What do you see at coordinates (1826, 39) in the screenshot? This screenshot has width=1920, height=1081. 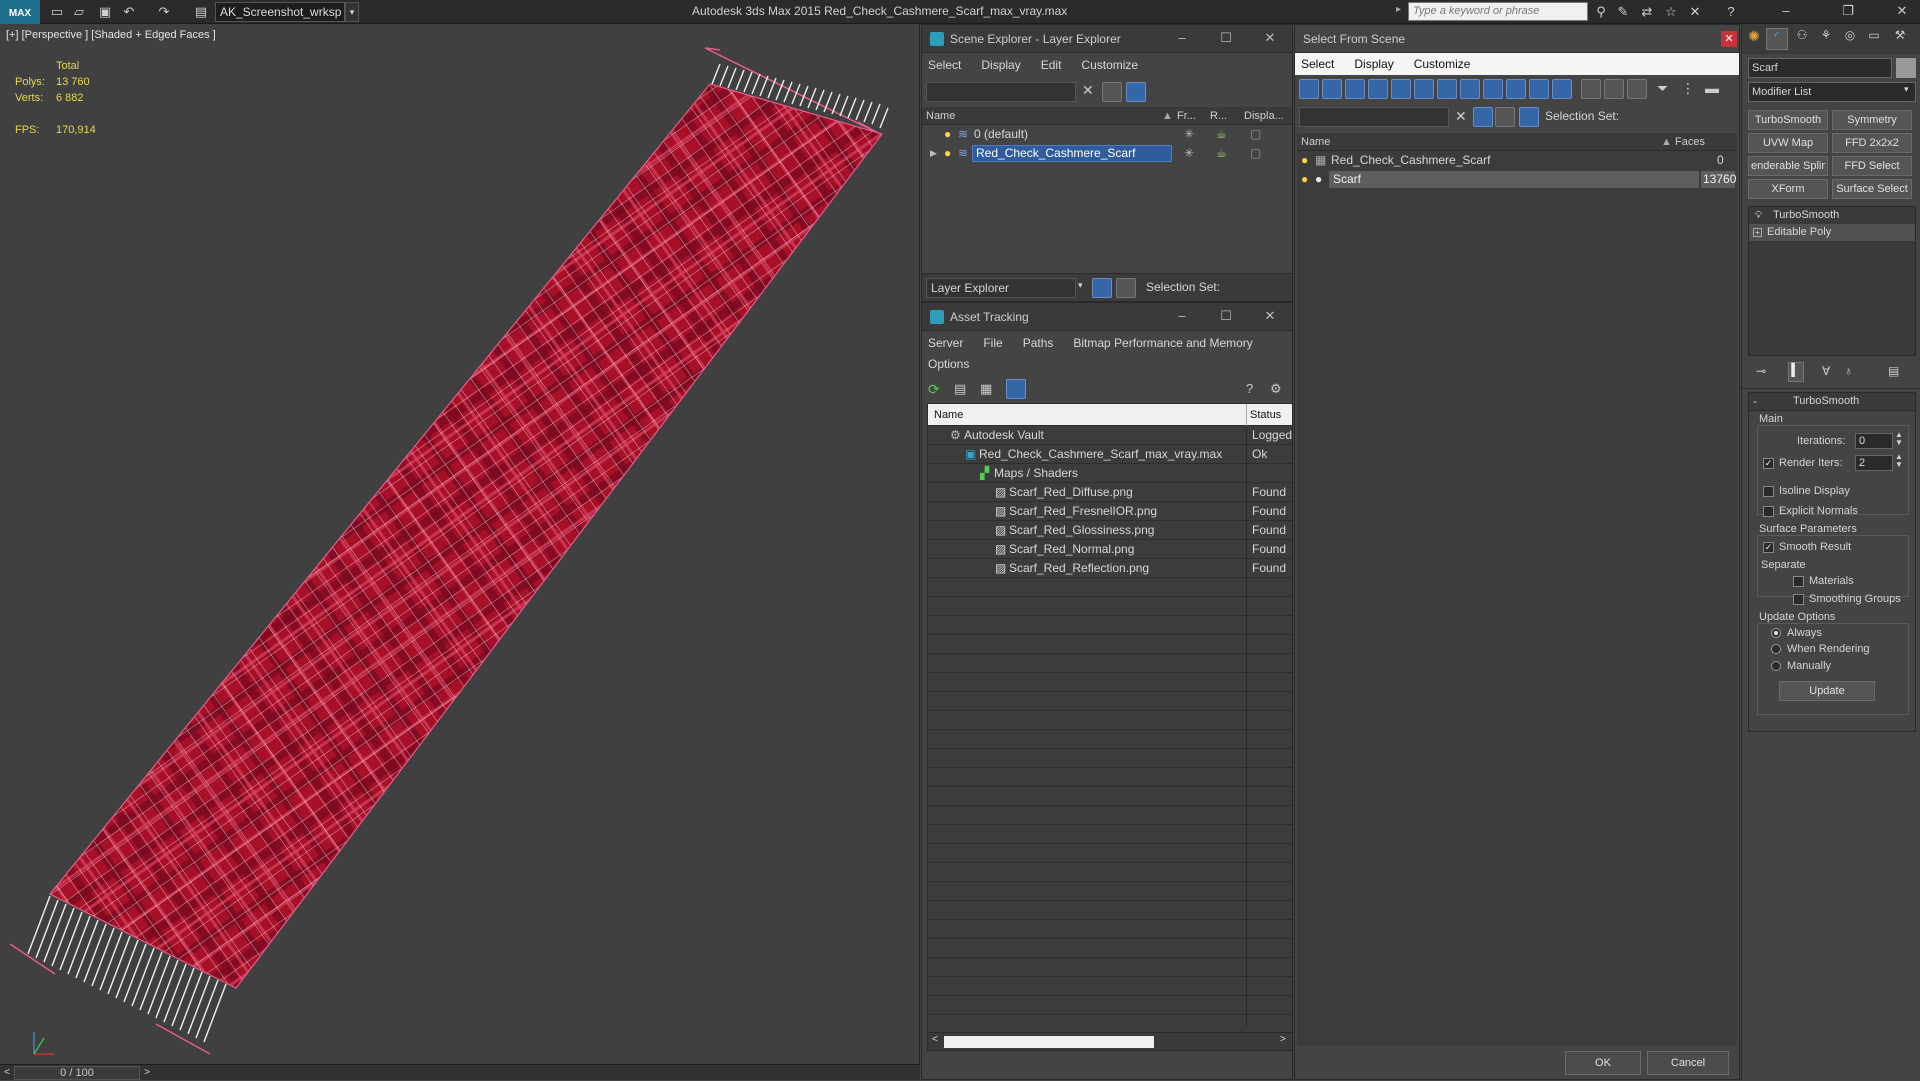 I see `motion-tab-icon: ⚘` at bounding box center [1826, 39].